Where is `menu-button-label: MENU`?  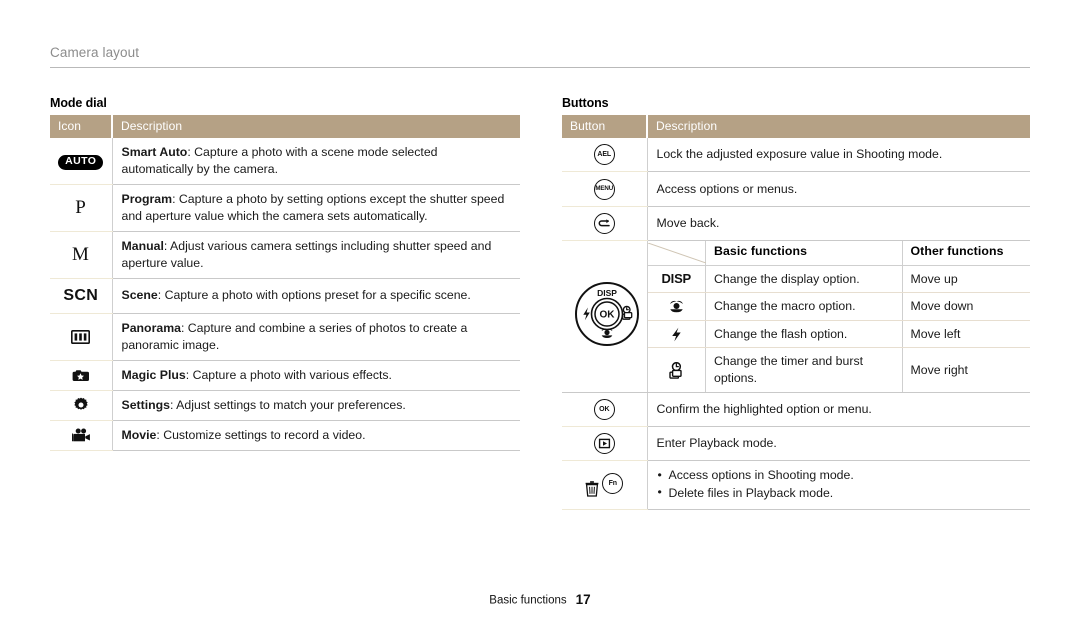 menu-button-label: MENU is located at coordinates (604, 190).